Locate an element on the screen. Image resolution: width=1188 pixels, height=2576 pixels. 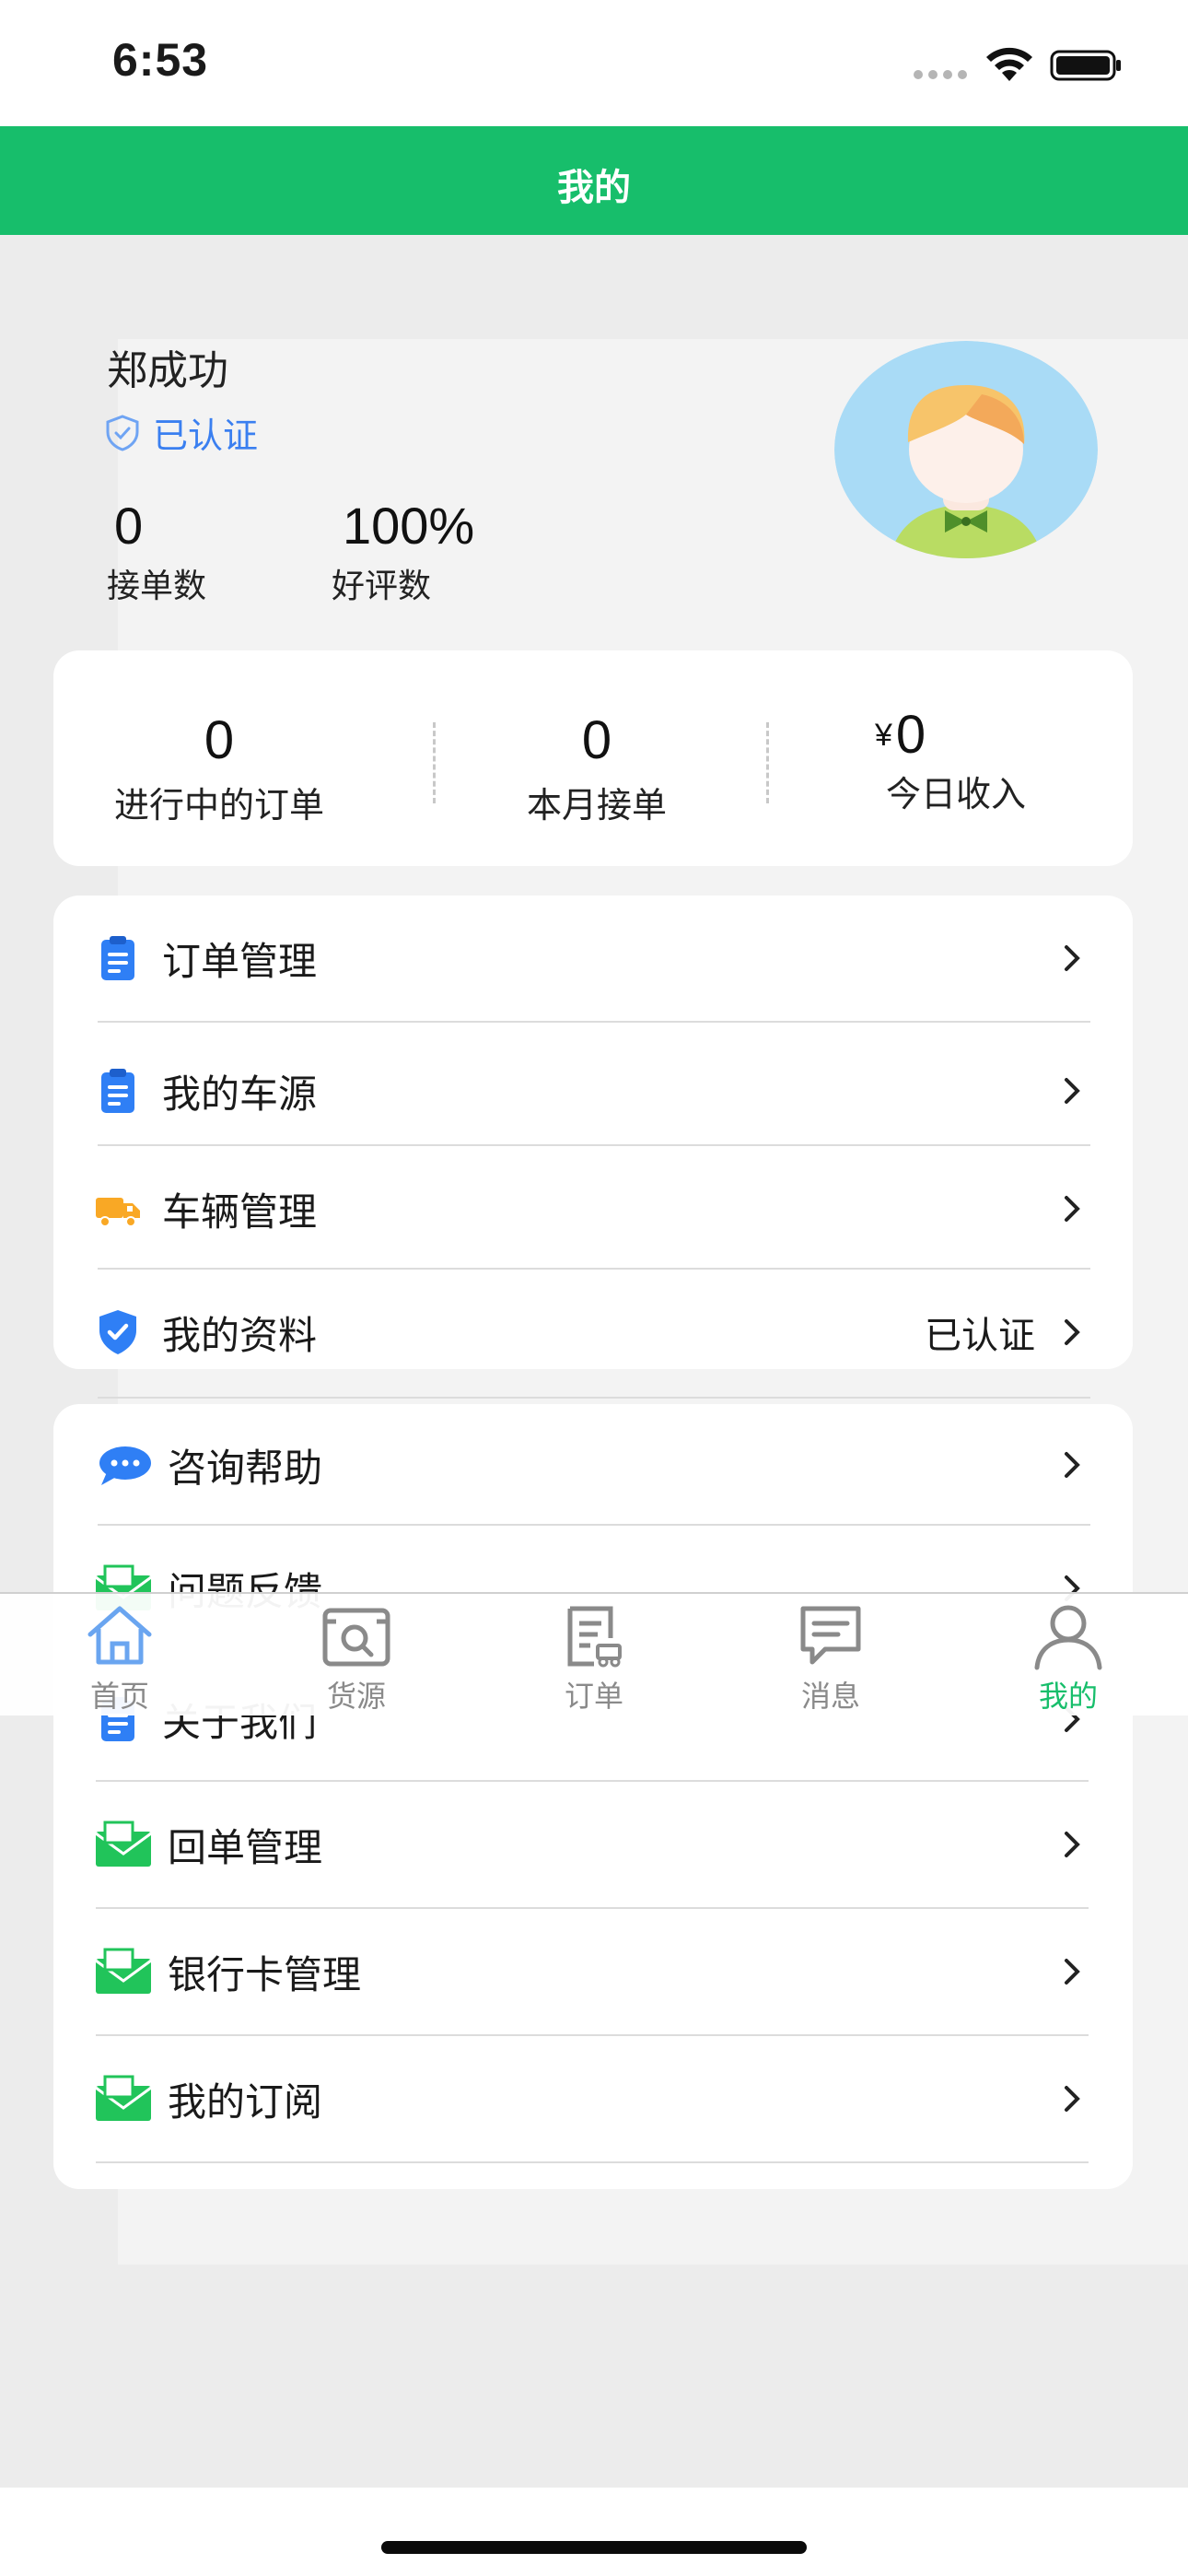
summary-label: 进行中的订单 is located at coordinates (218, 805).